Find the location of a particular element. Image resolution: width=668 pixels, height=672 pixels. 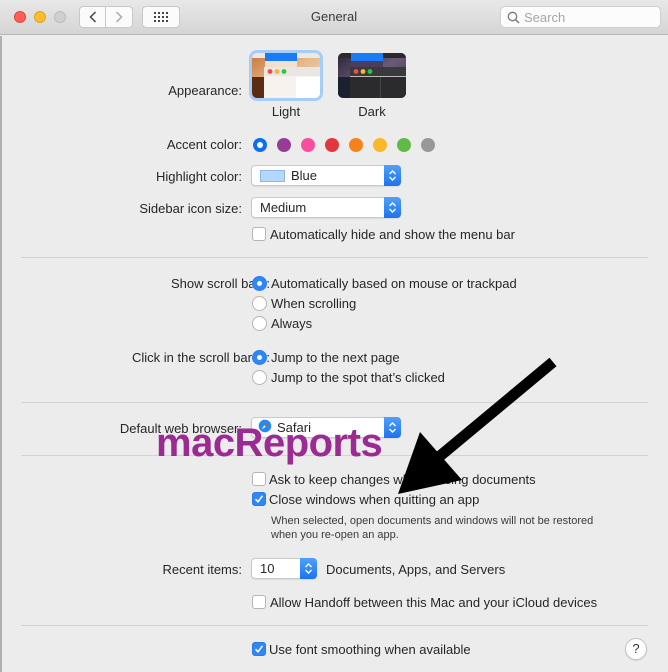

close-windows-checkbox is located at coordinates (259, 499).